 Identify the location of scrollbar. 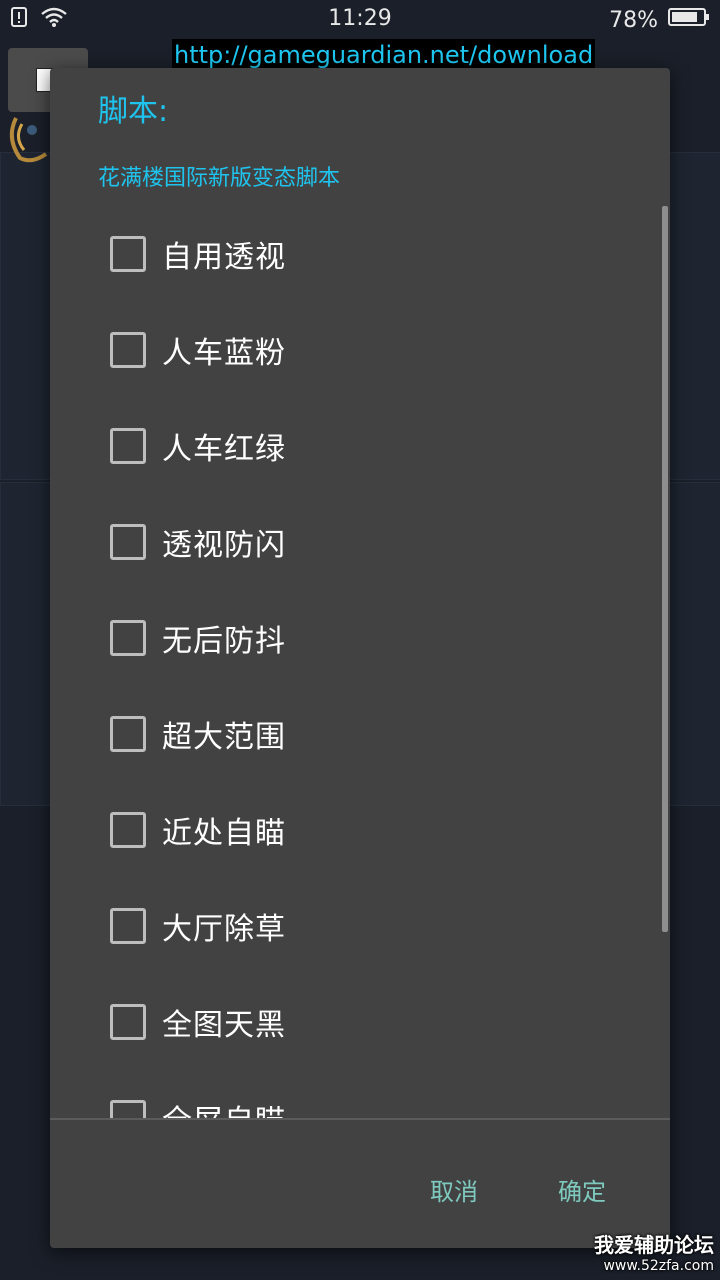
(665, 569).